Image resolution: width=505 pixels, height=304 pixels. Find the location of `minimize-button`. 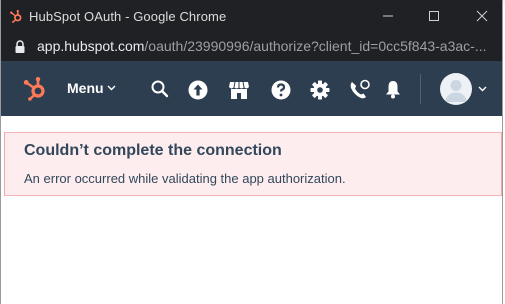

minimize-button is located at coordinates (388, 16).